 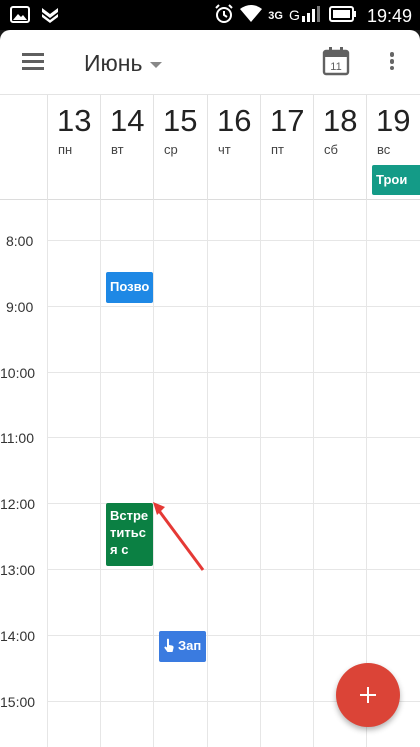 I want to click on day-number: 18, so click(x=340, y=120).